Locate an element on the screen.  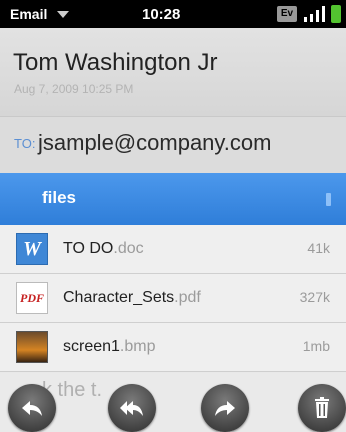
attachment-size: 1mb is located at coordinates (316, 346).